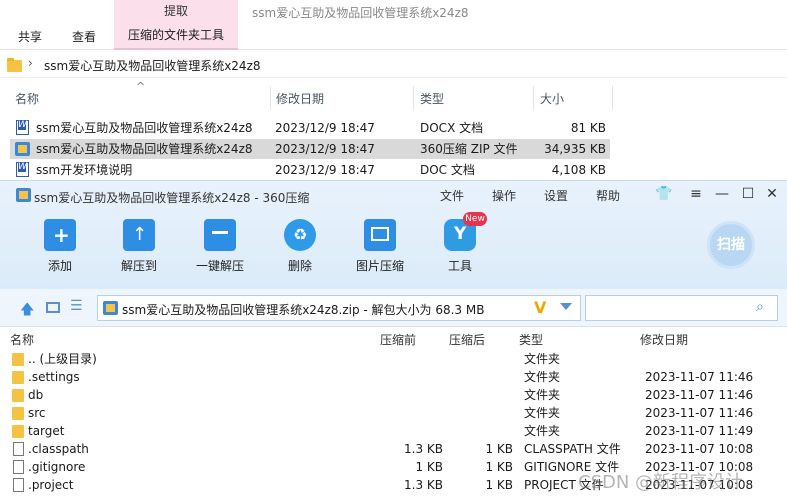 This screenshot has width=787, height=502. I want to click on sort-up-icon: ^, so click(141, 86).